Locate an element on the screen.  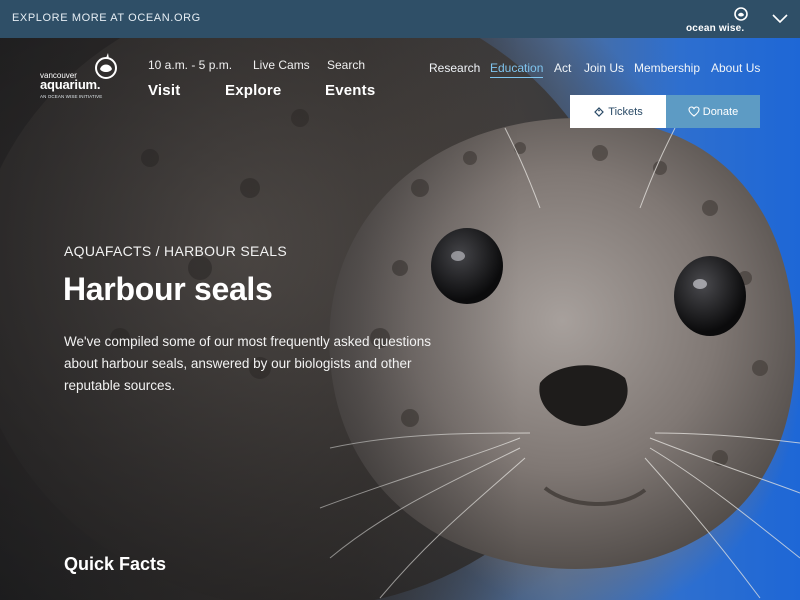
ocean-wise-logo: ocean wise. is located at coordinates (717, 20).